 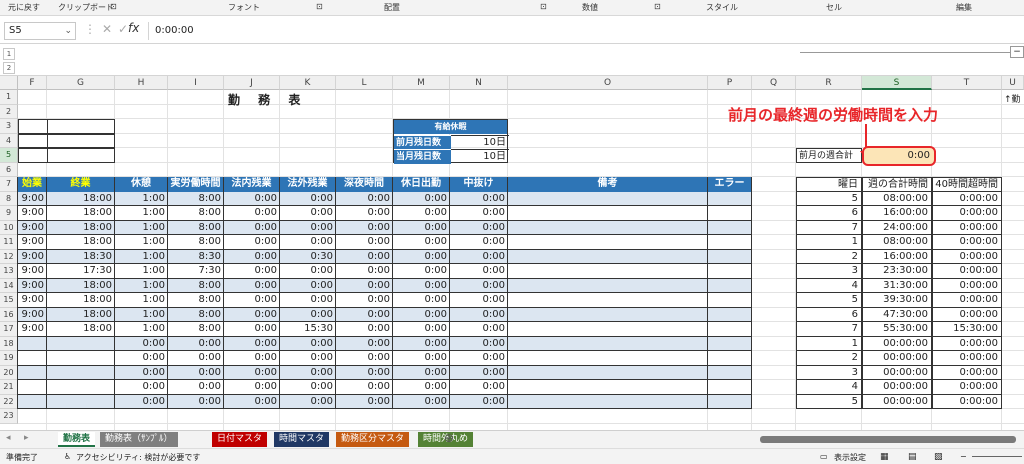 What do you see at coordinates (829, 372) in the screenshot?
I see `week-cell: 3` at bounding box center [829, 372].